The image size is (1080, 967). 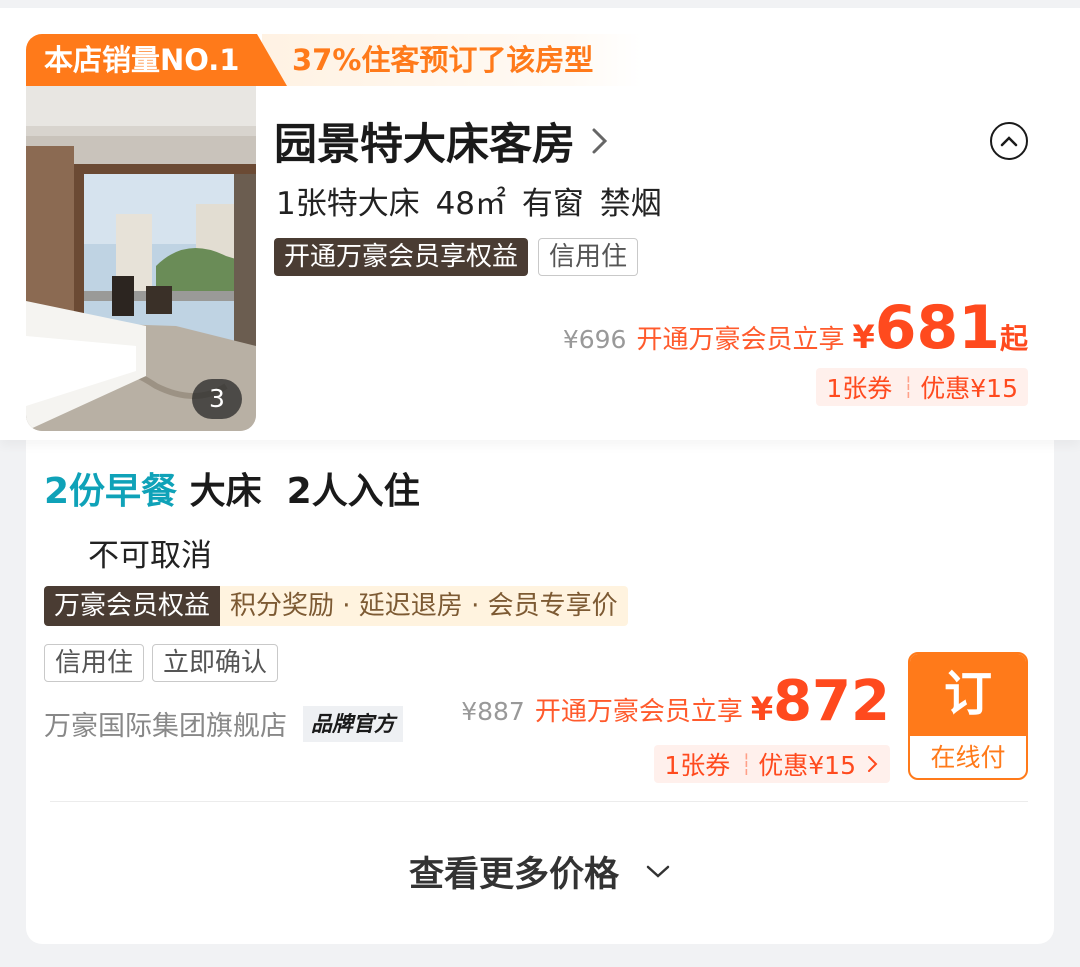 I want to click on benefit-label: 万豪会员权益, so click(x=132, y=606).